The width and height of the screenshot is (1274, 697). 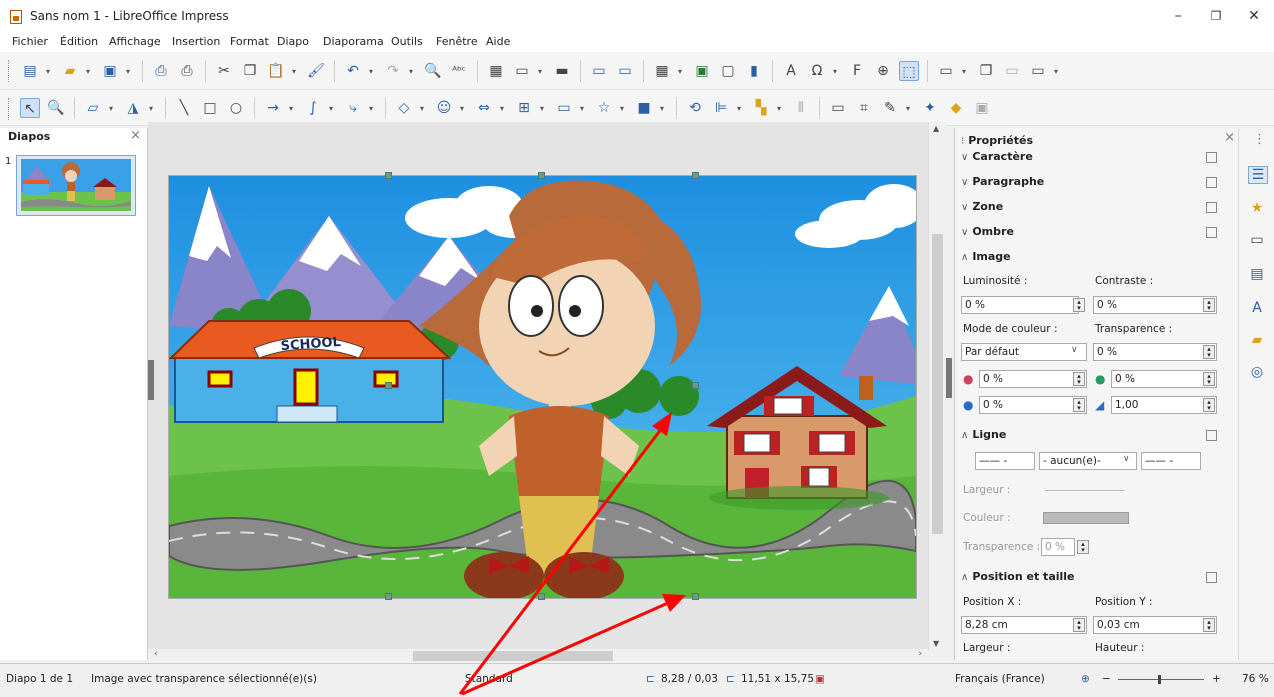 What do you see at coordinates (196, 41) in the screenshot?
I see `menu-insertion: Insertion` at bounding box center [196, 41].